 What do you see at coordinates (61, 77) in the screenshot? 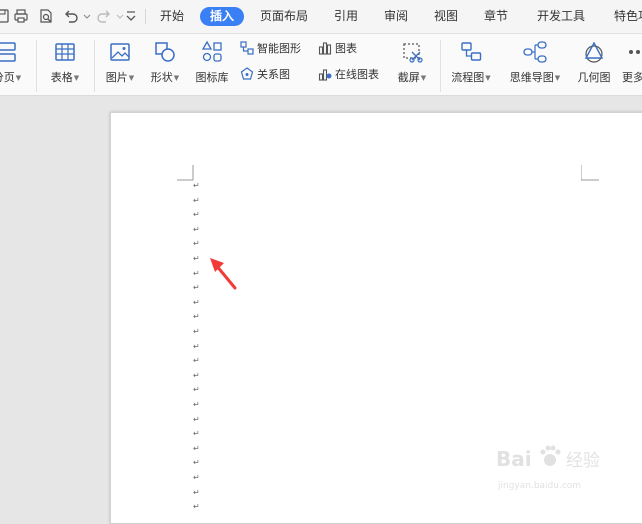
I see `table-label: 表格` at bounding box center [61, 77].